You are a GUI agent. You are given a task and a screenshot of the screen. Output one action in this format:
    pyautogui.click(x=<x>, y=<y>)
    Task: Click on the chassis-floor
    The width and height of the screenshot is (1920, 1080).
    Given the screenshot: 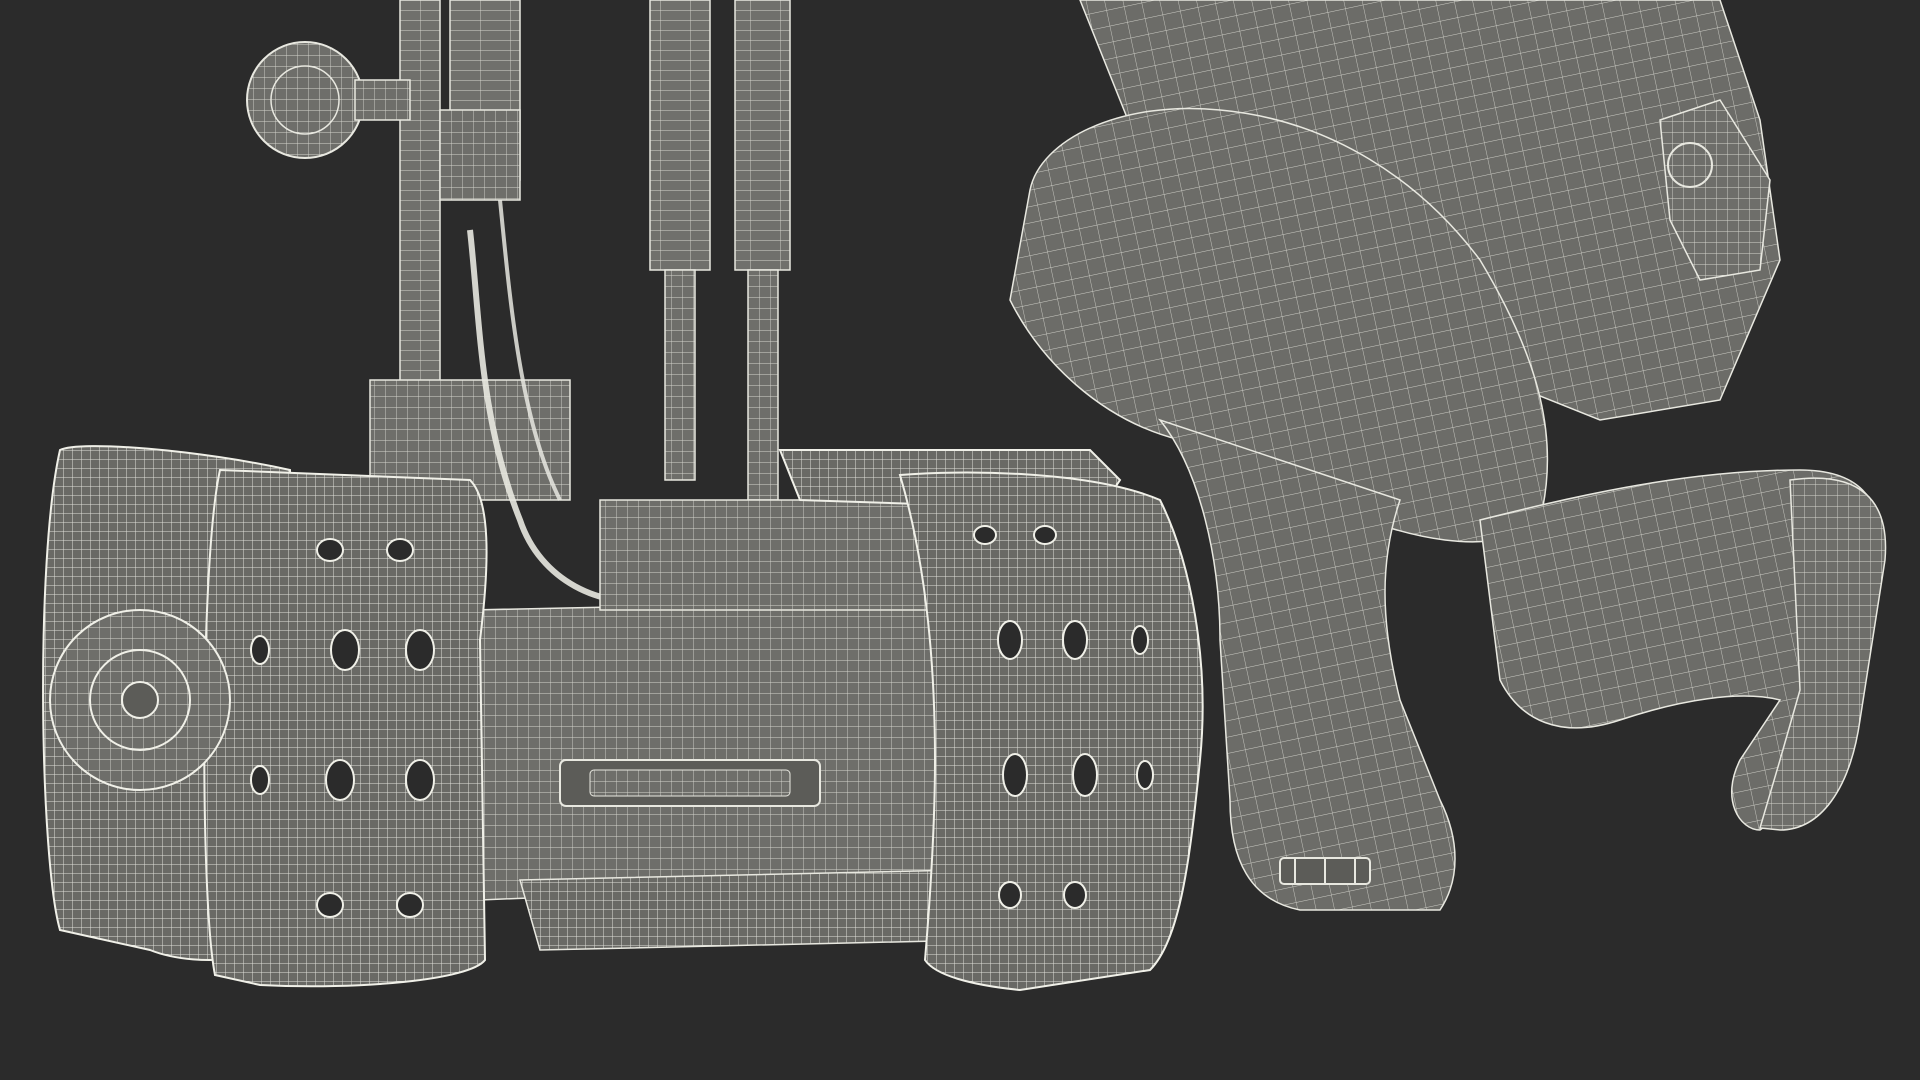 What is the action you would take?
    pyautogui.click(x=750, y=910)
    